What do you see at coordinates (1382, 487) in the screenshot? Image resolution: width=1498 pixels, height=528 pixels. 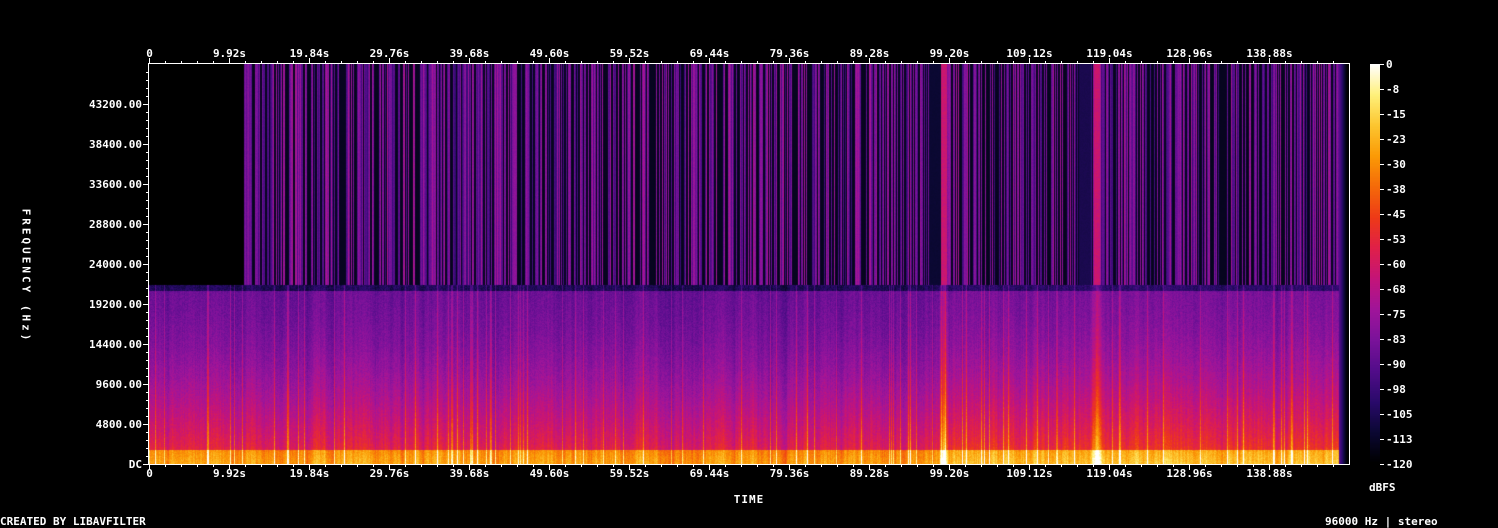 I see `colorbar-unit: dBFS` at bounding box center [1382, 487].